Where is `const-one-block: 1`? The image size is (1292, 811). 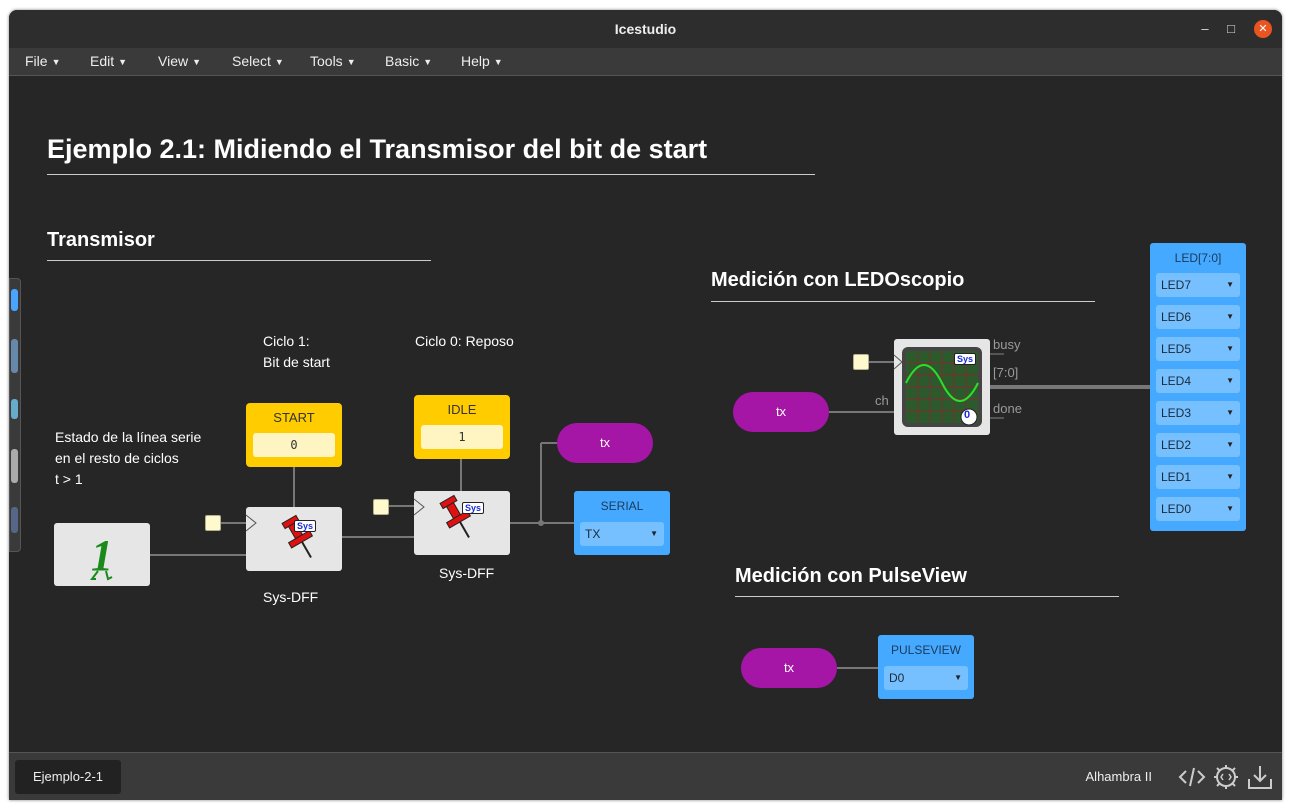 const-one-block: 1 is located at coordinates (102, 554).